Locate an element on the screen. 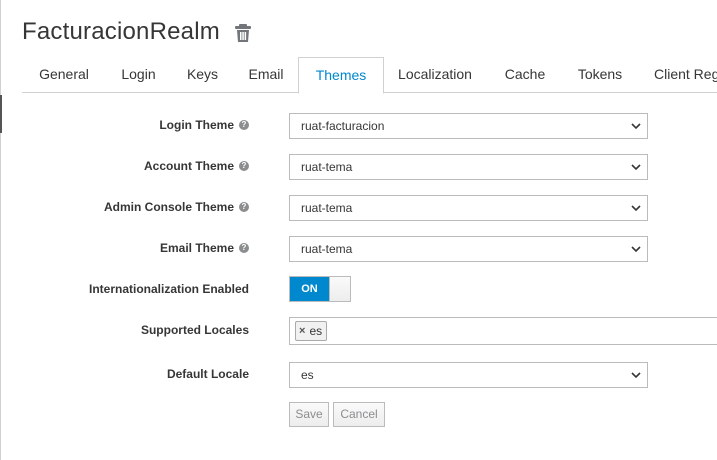  admin-console-theme-select: ruat-tema is located at coordinates (468, 208).